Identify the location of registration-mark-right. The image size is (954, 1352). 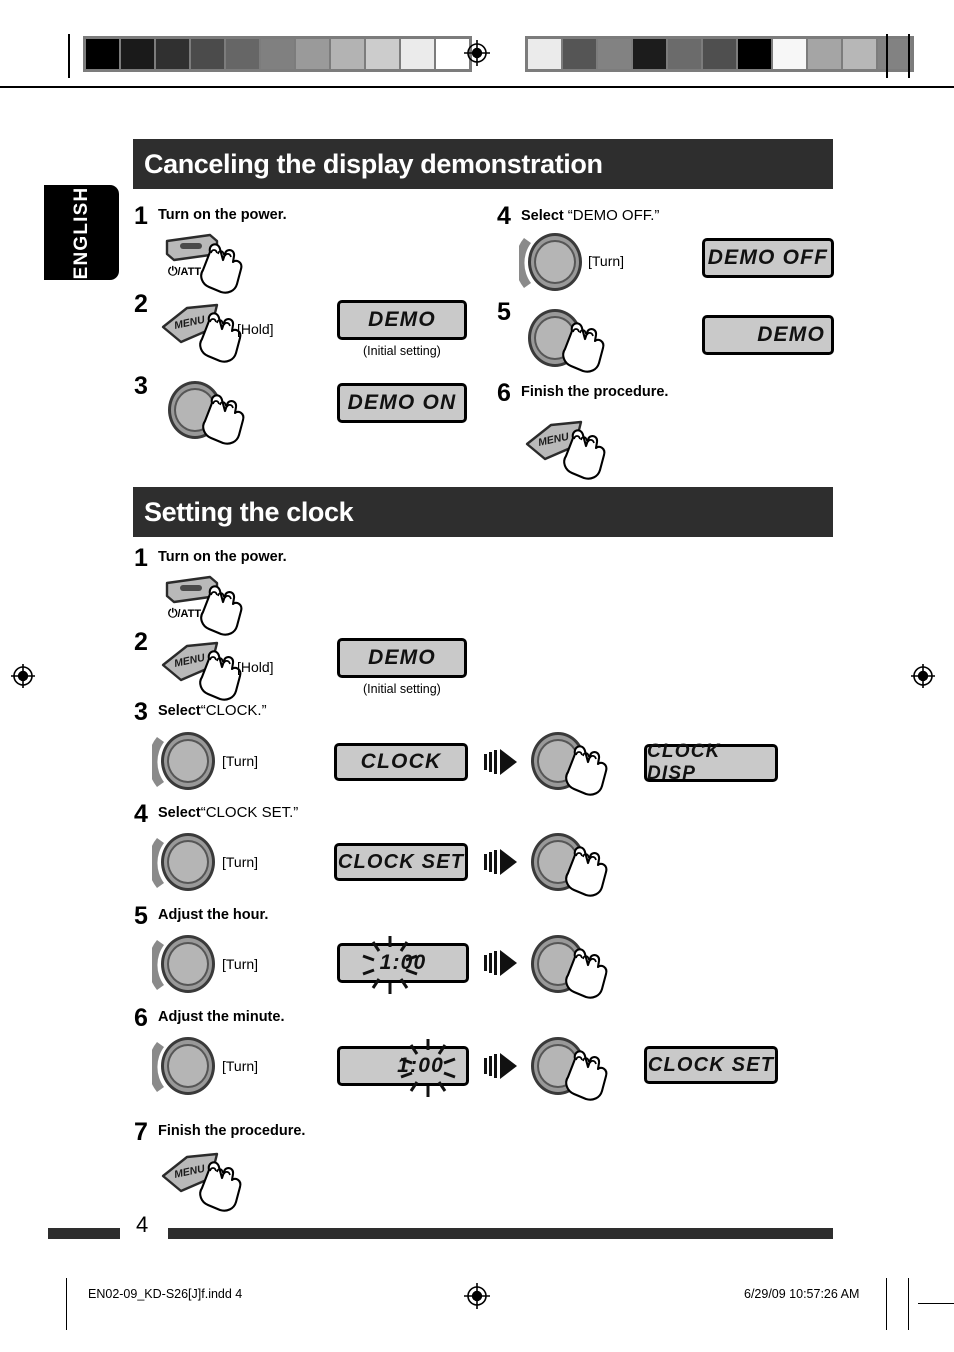
(923, 676).